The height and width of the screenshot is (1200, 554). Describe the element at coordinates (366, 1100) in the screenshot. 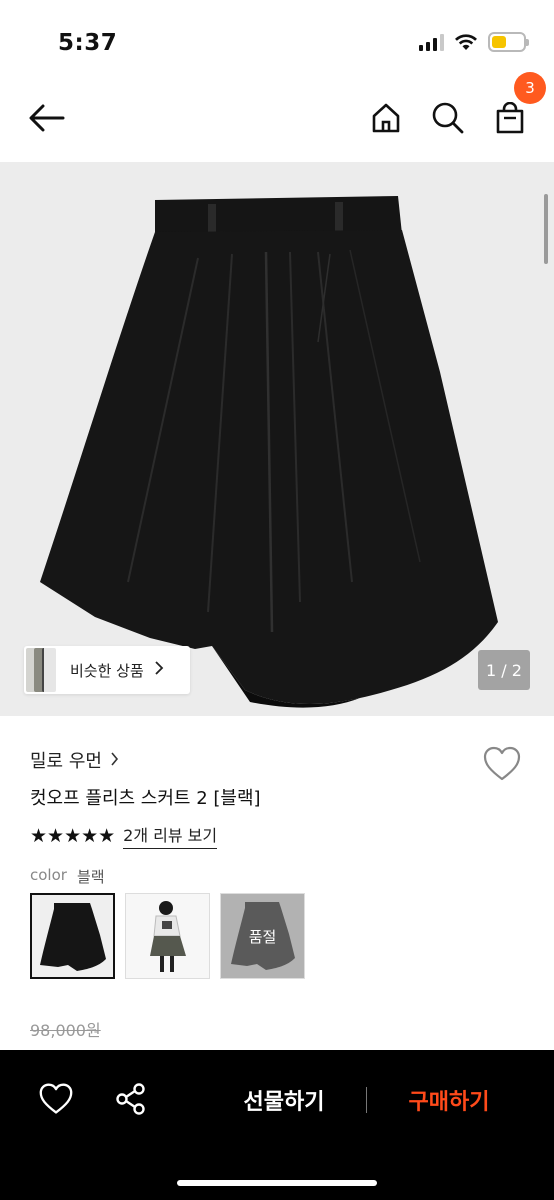

I see `divider` at that location.